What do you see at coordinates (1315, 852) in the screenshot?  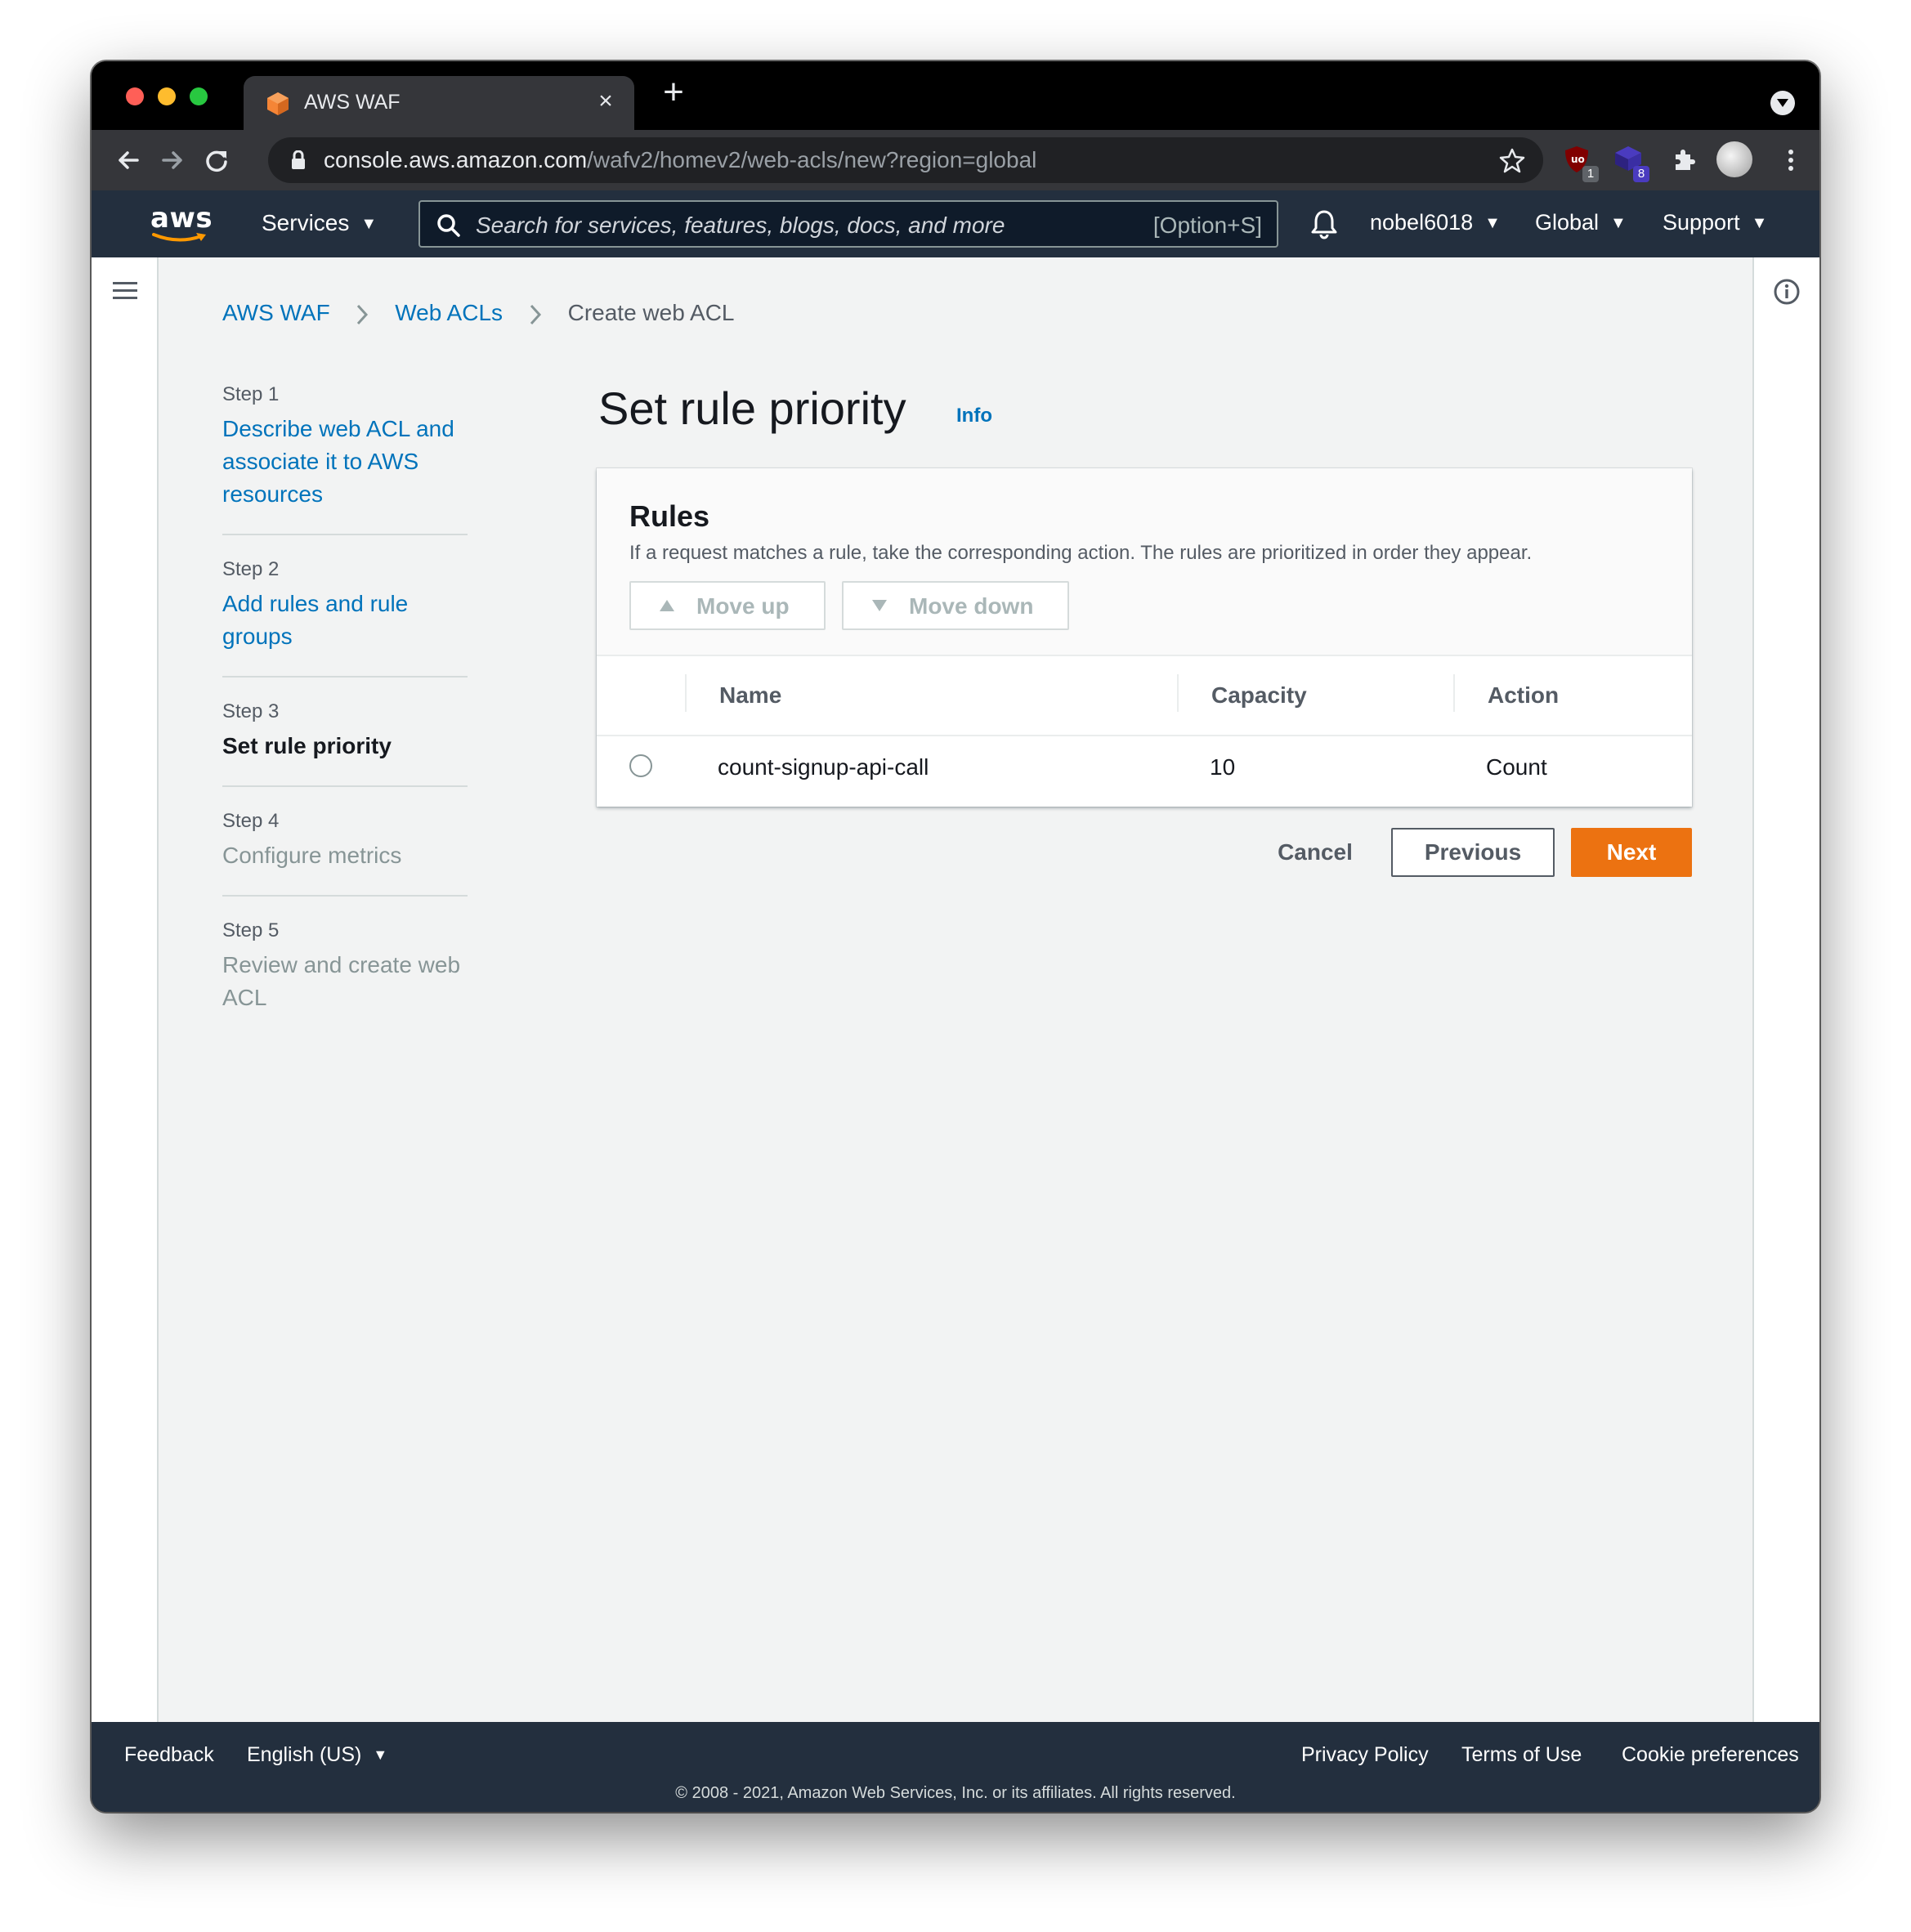 I see `cancel-button: Cancel` at bounding box center [1315, 852].